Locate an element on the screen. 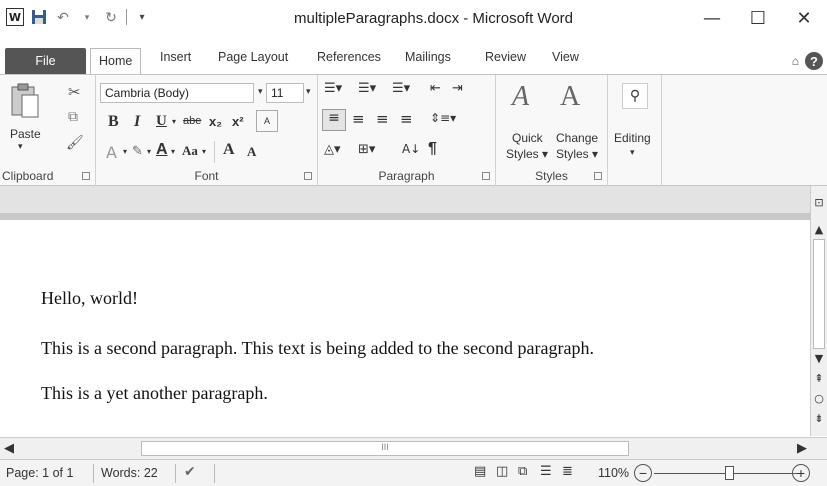  editing-button: ⚲ Editing ▾ is located at coordinates (635, 121).